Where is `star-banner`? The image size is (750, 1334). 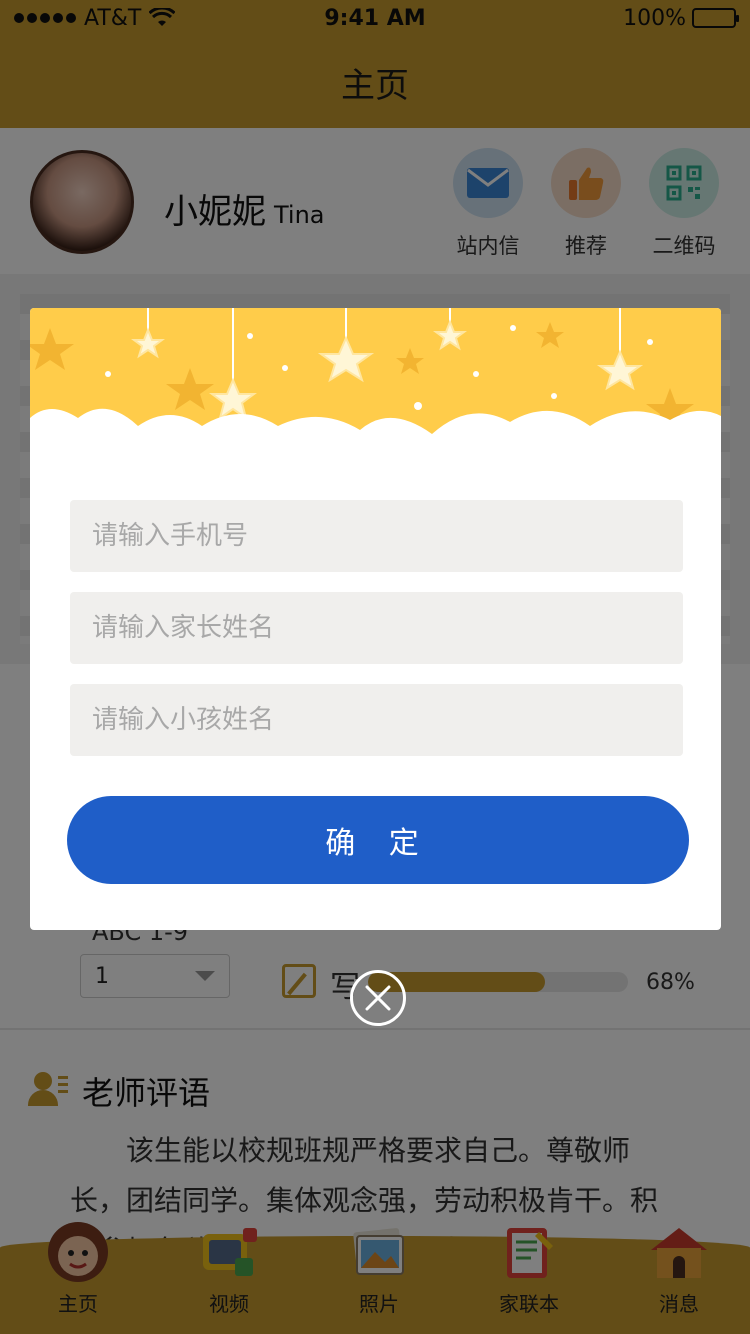
star-banner is located at coordinates (375, 388).